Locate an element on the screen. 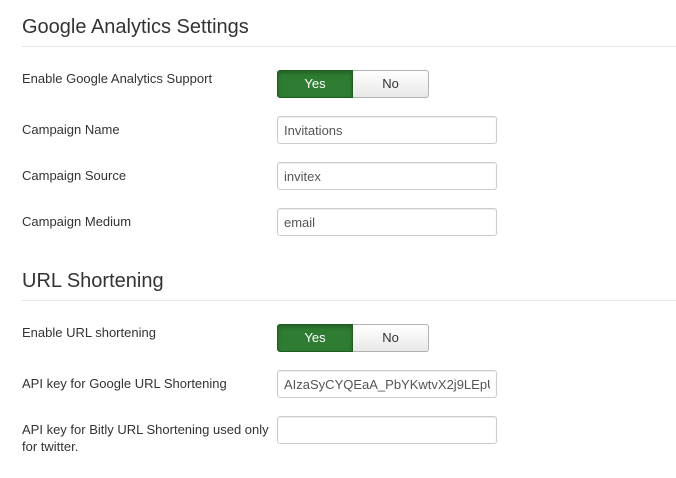  analytics-section-title: Google Analytics Settings is located at coordinates (135, 27).